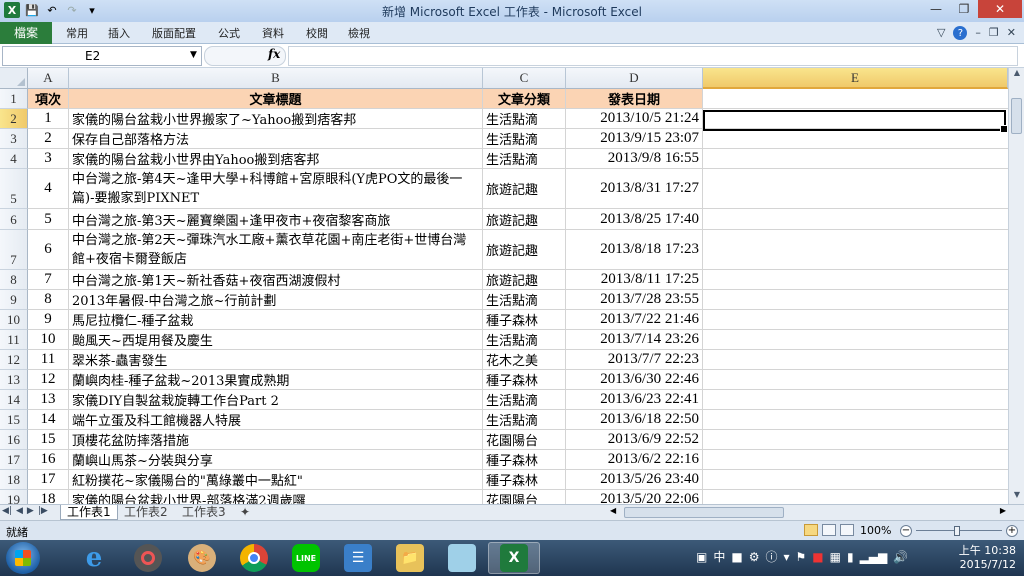  I want to click on next-sheet-icon: ▶, so click(30, 511).